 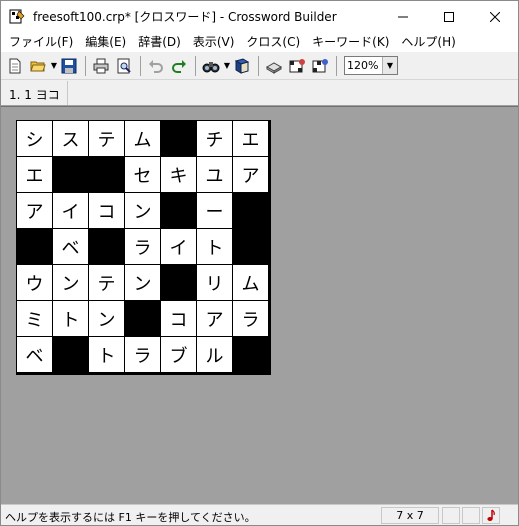 What do you see at coordinates (495, 16) in the screenshot?
I see `close-button` at bounding box center [495, 16].